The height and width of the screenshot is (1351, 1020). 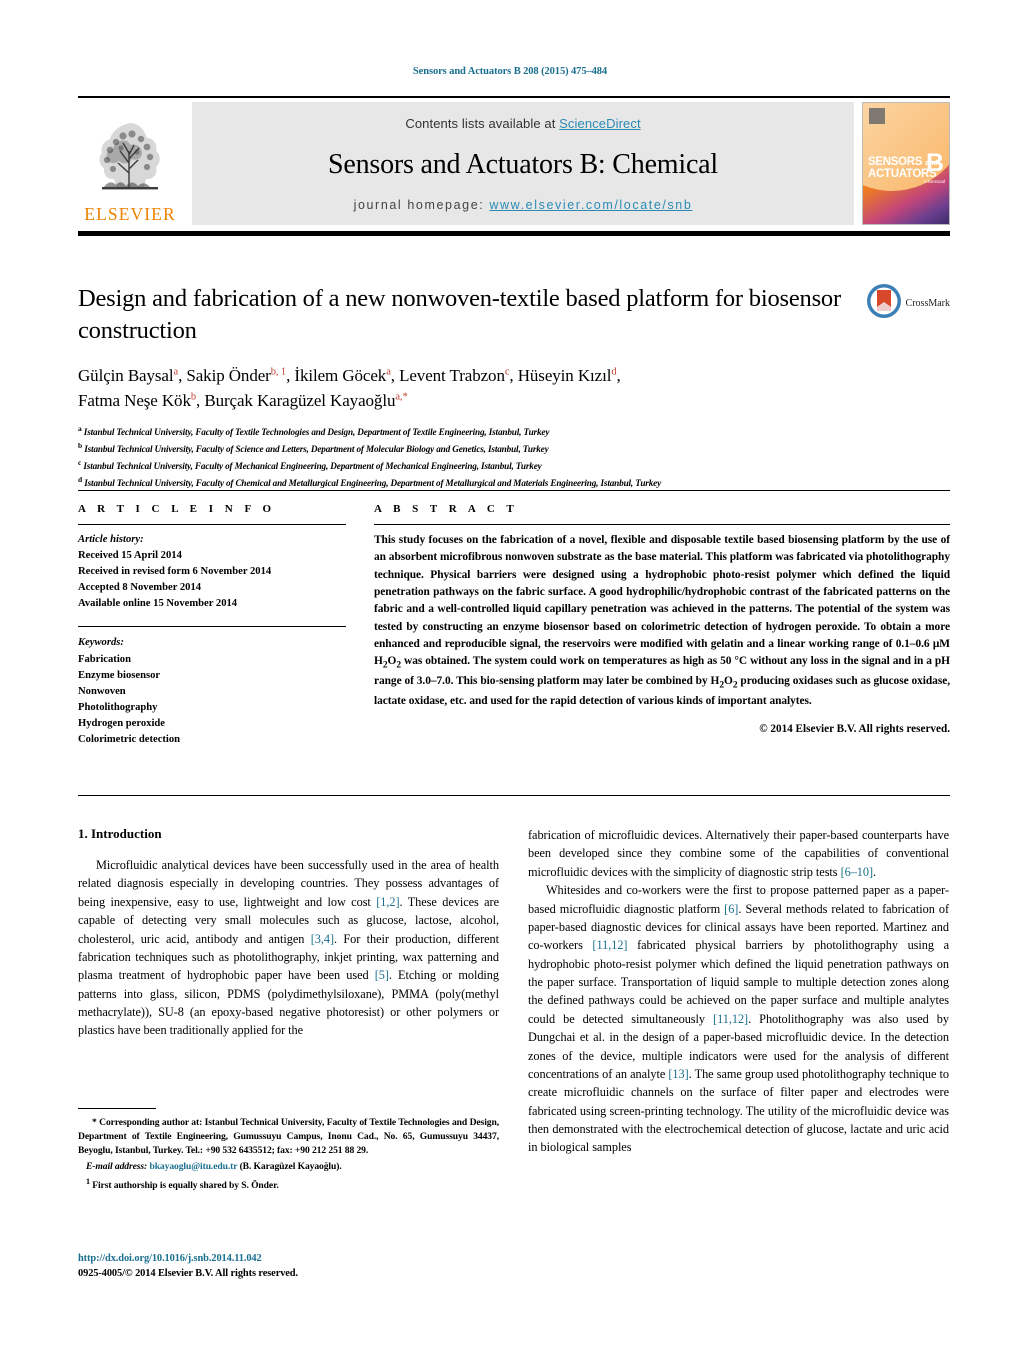 I want to click on email-owner: (B. Karagüzel Kayaoğlu)., so click(x=290, y=1166).